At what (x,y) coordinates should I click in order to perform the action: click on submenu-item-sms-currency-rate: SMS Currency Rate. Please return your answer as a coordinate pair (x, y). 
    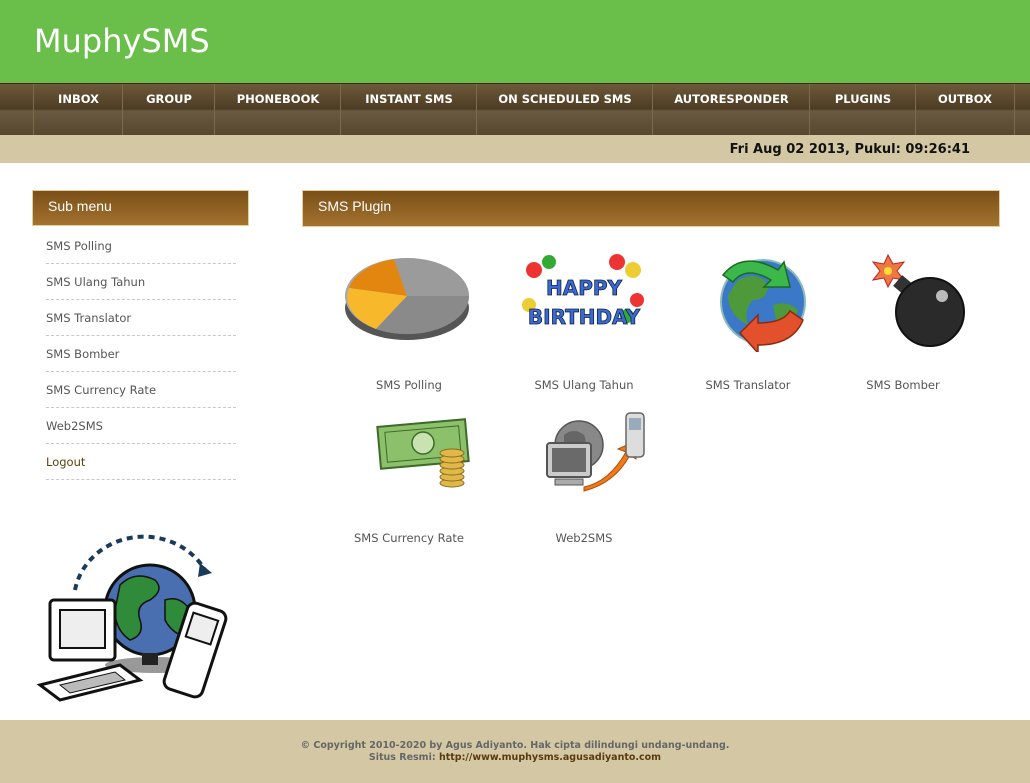
    Looking at the image, I should click on (141, 390).